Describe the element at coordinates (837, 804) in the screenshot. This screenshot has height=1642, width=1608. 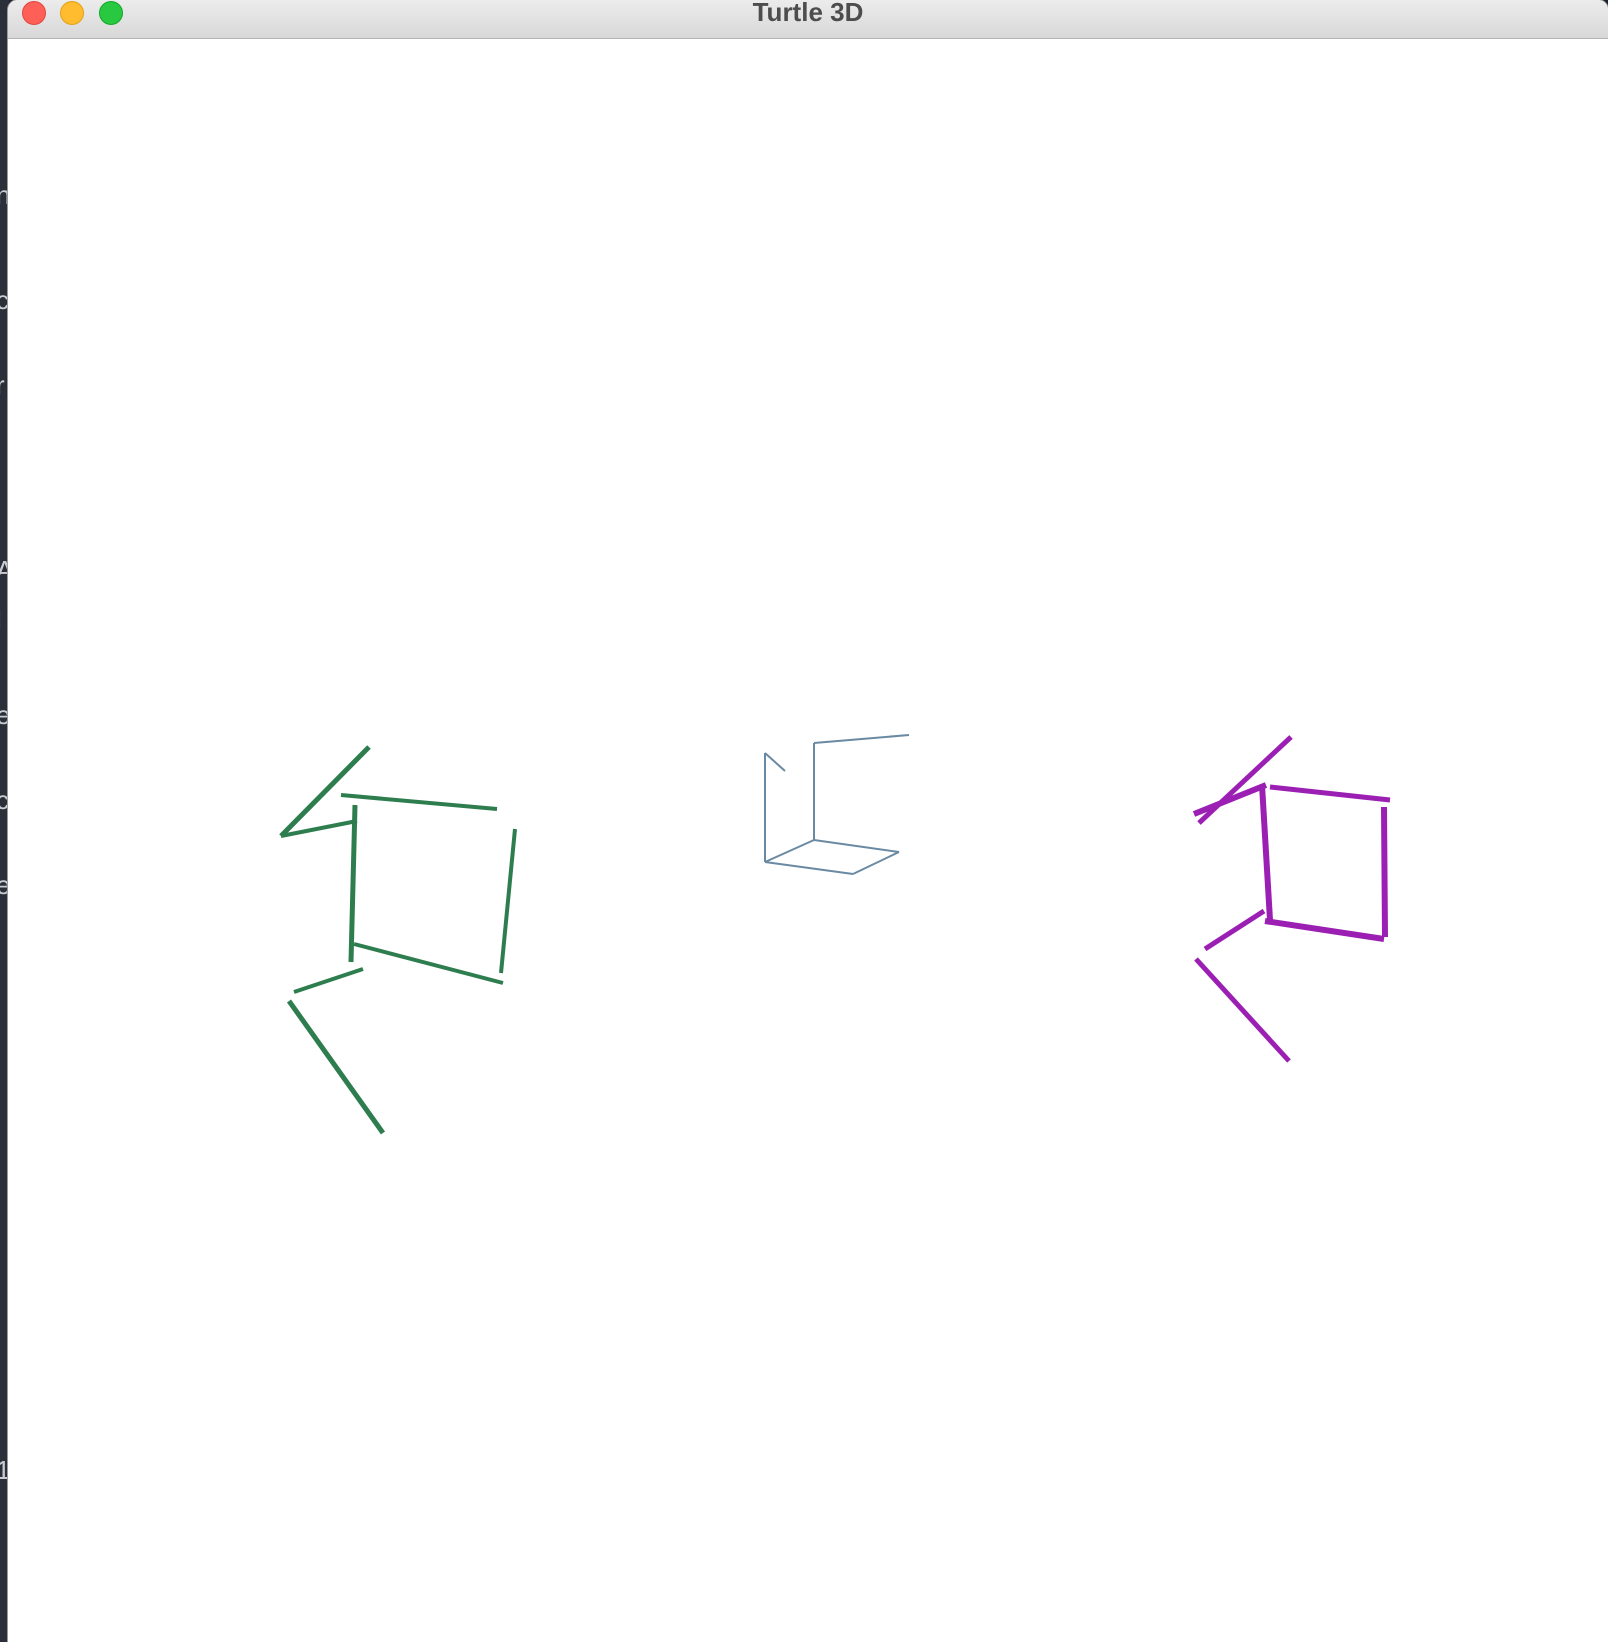
I see `center-figure` at that location.